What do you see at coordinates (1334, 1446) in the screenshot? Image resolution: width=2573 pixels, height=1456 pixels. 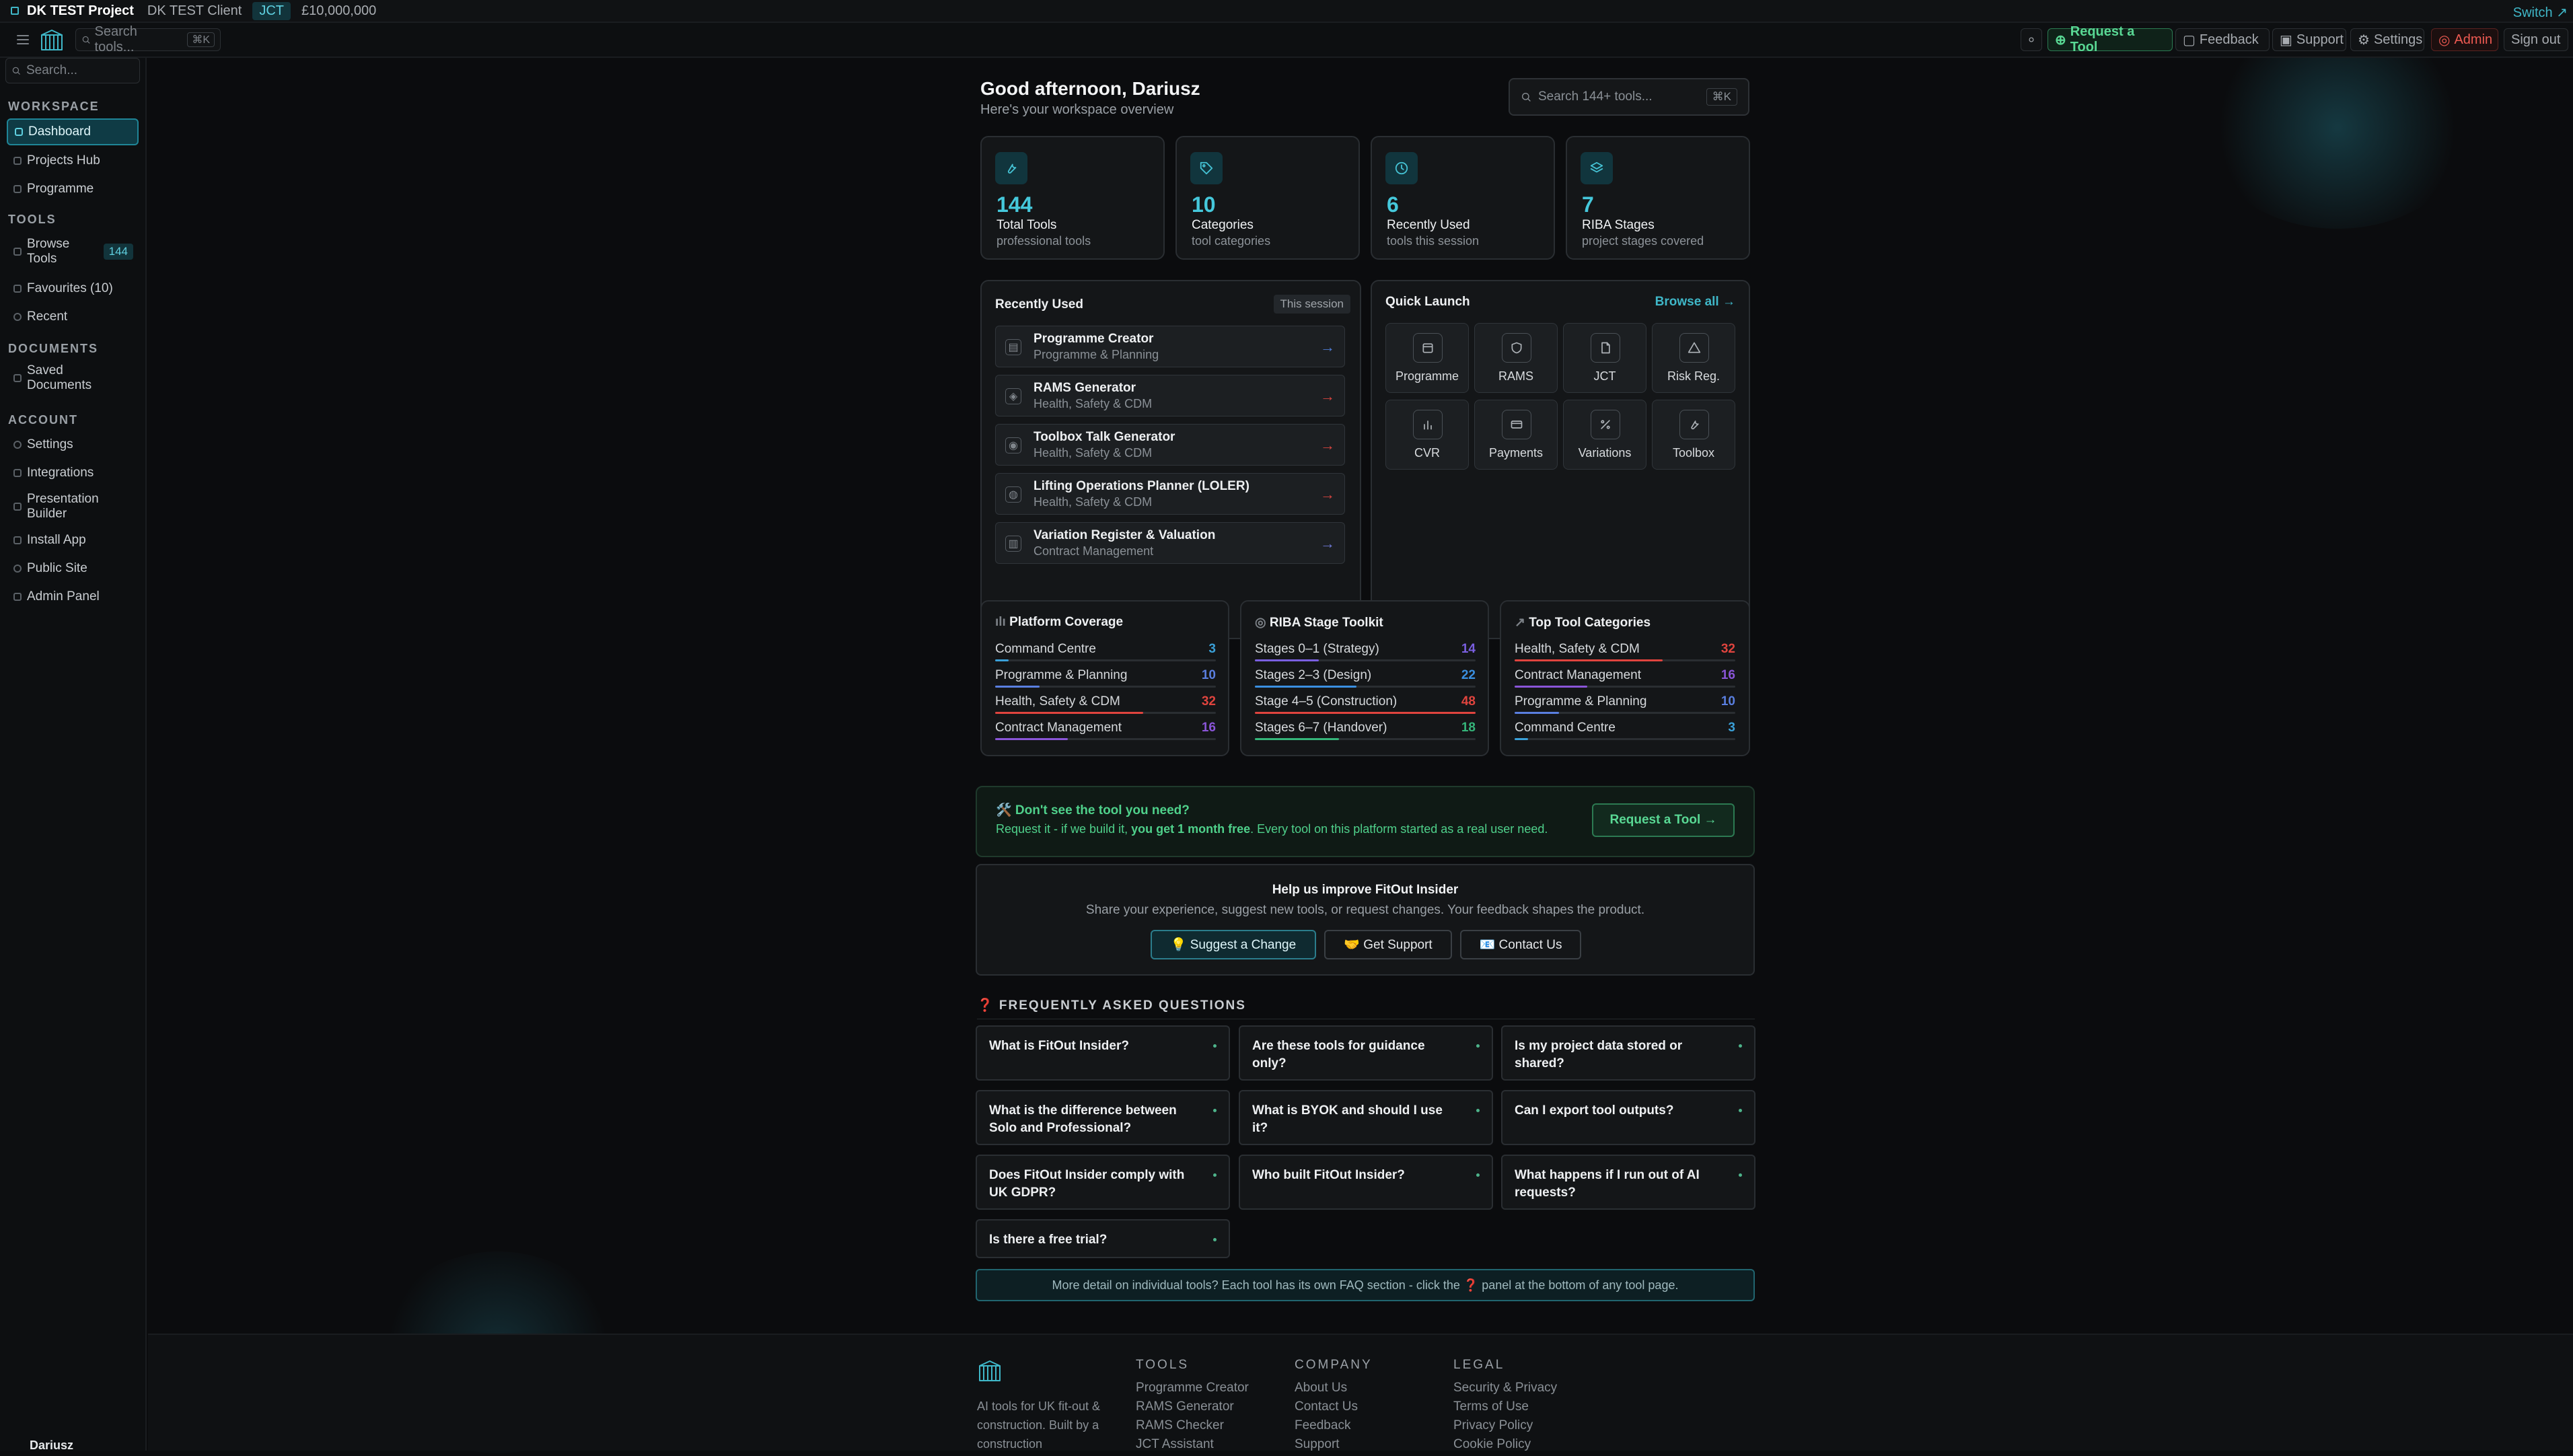 I see `footer-link: Support` at bounding box center [1334, 1446].